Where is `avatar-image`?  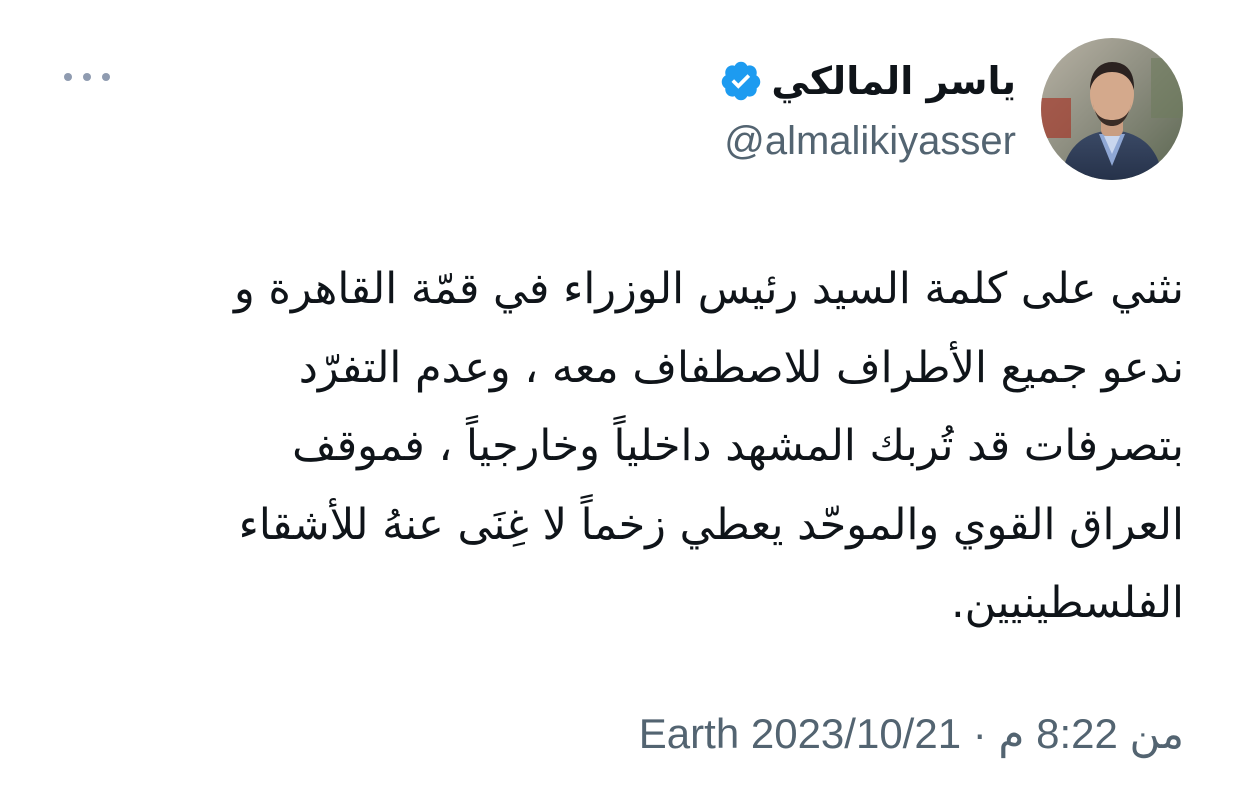 avatar-image is located at coordinates (1112, 109).